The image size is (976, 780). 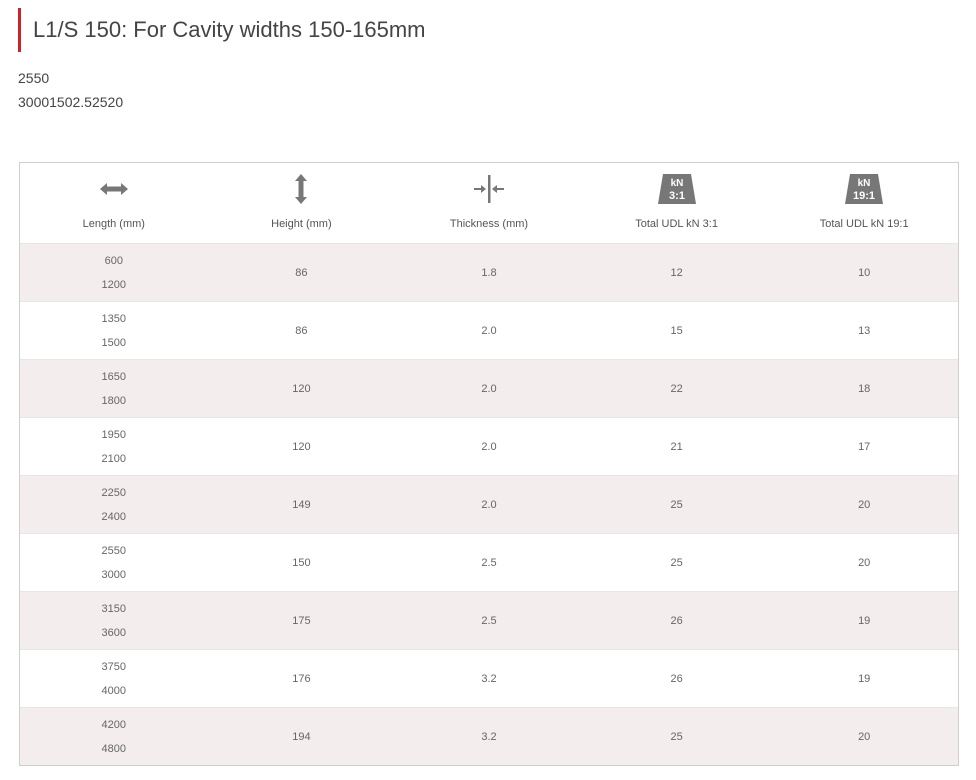 What do you see at coordinates (114, 400) in the screenshot?
I see `length-max: 1800` at bounding box center [114, 400].